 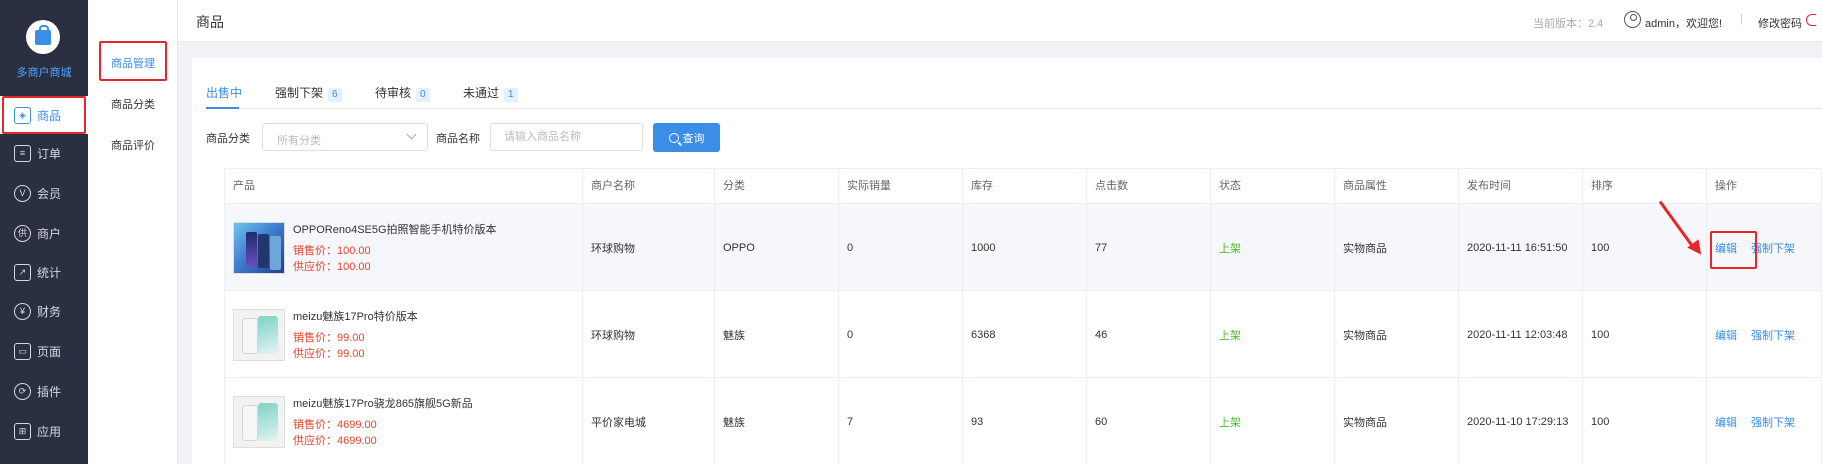 I want to click on tab-label: 未通过, so click(x=481, y=93).